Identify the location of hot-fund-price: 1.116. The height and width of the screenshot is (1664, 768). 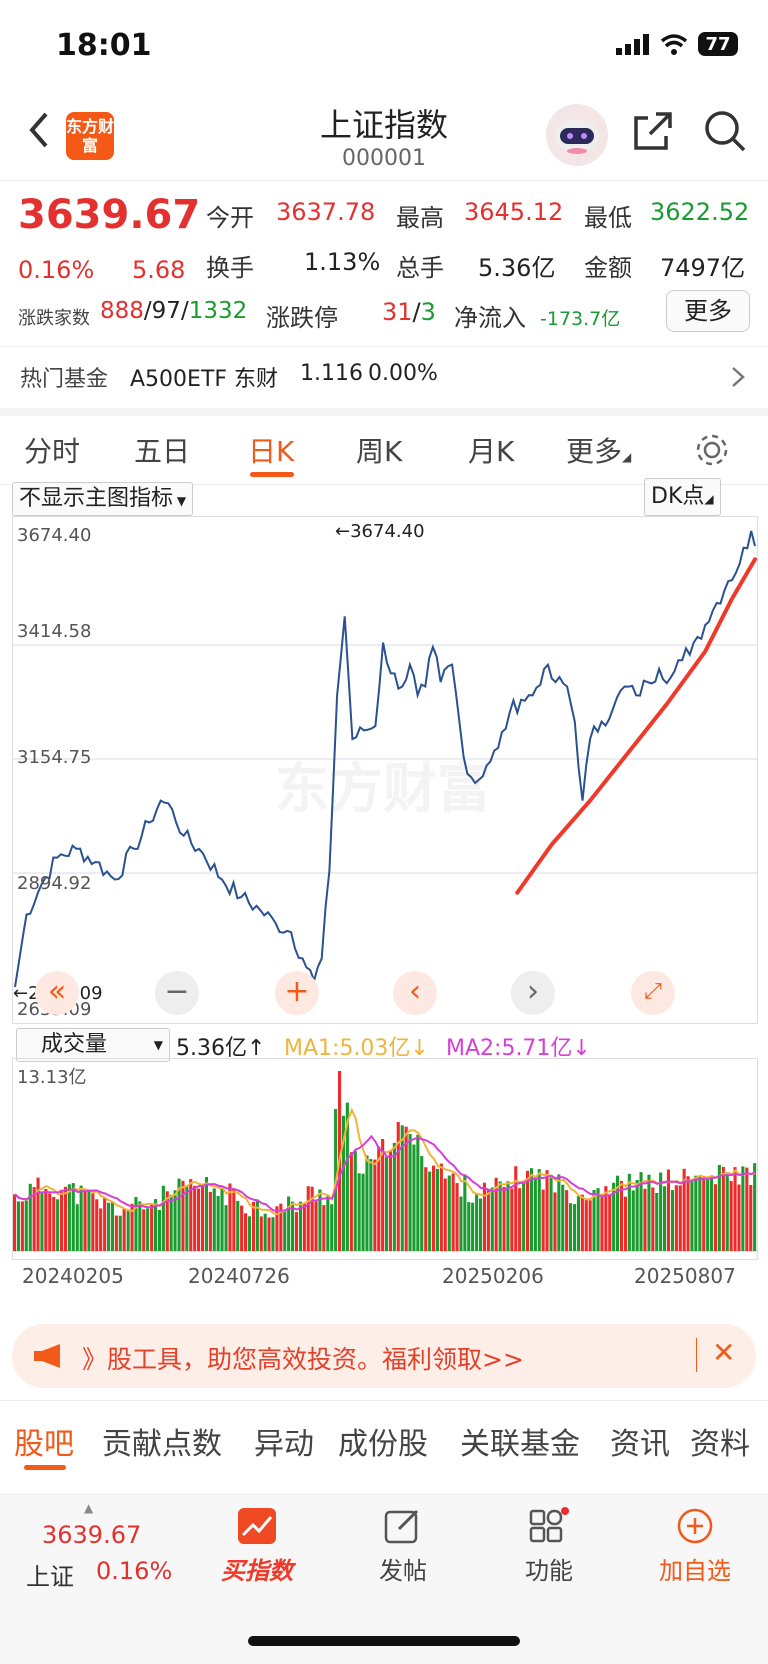
(331, 373).